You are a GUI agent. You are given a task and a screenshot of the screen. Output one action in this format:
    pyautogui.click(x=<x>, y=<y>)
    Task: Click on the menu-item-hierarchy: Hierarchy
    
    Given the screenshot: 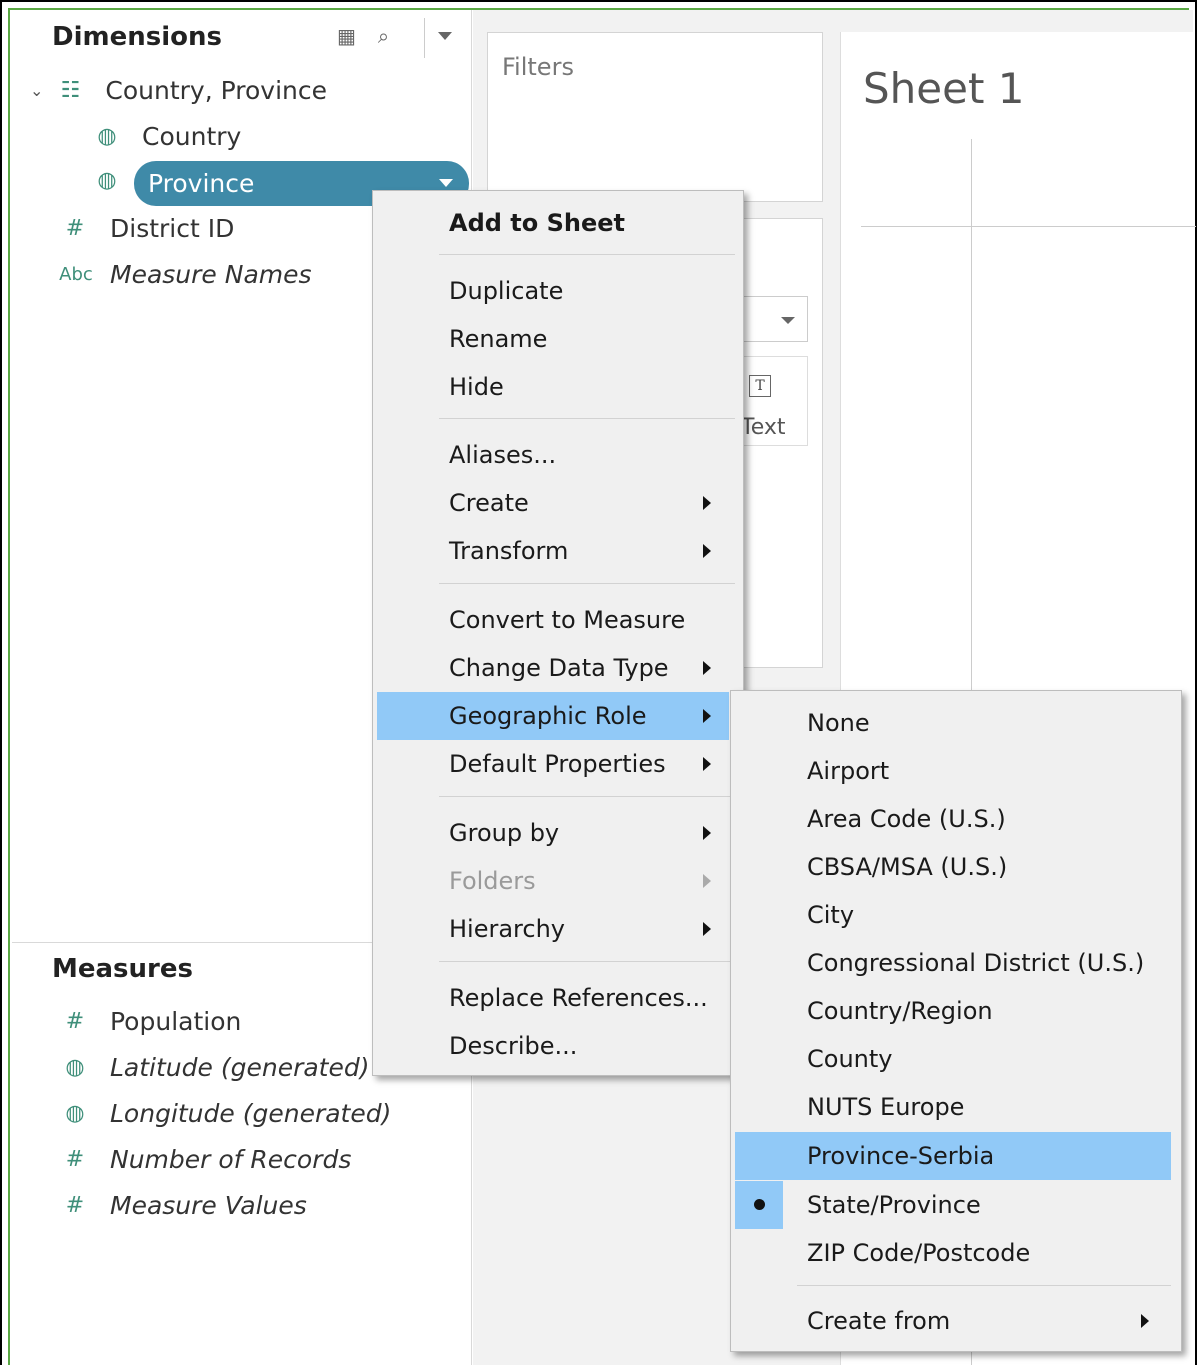 What is the action you would take?
    pyautogui.click(x=553, y=929)
    